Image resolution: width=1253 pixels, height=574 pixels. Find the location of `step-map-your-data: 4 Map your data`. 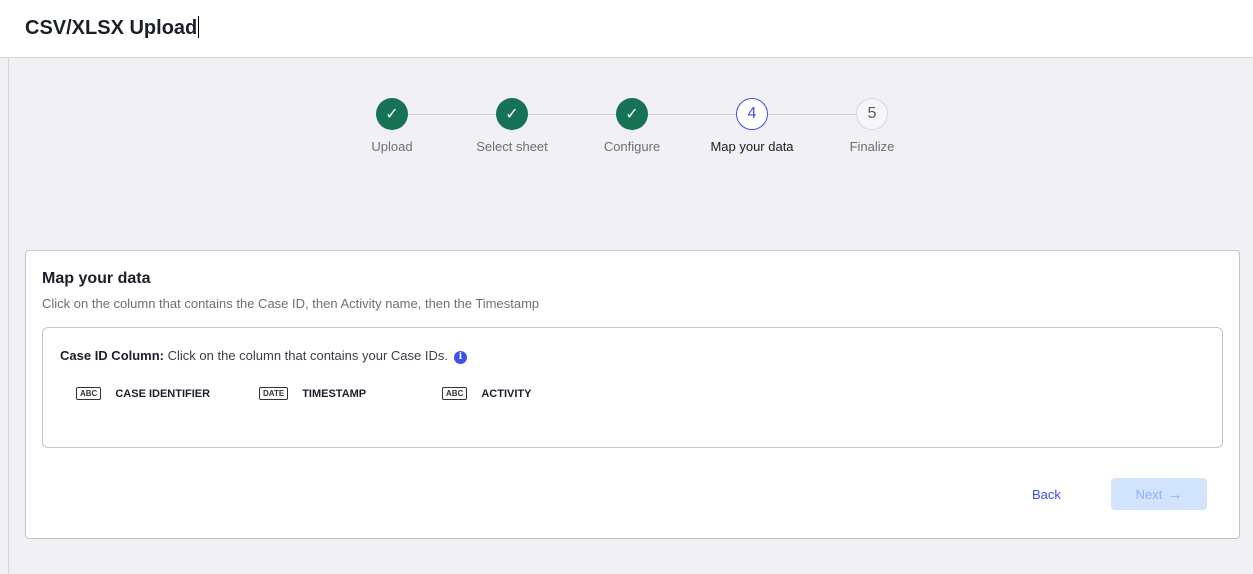

step-map-your-data: 4 Map your data is located at coordinates (752, 126).